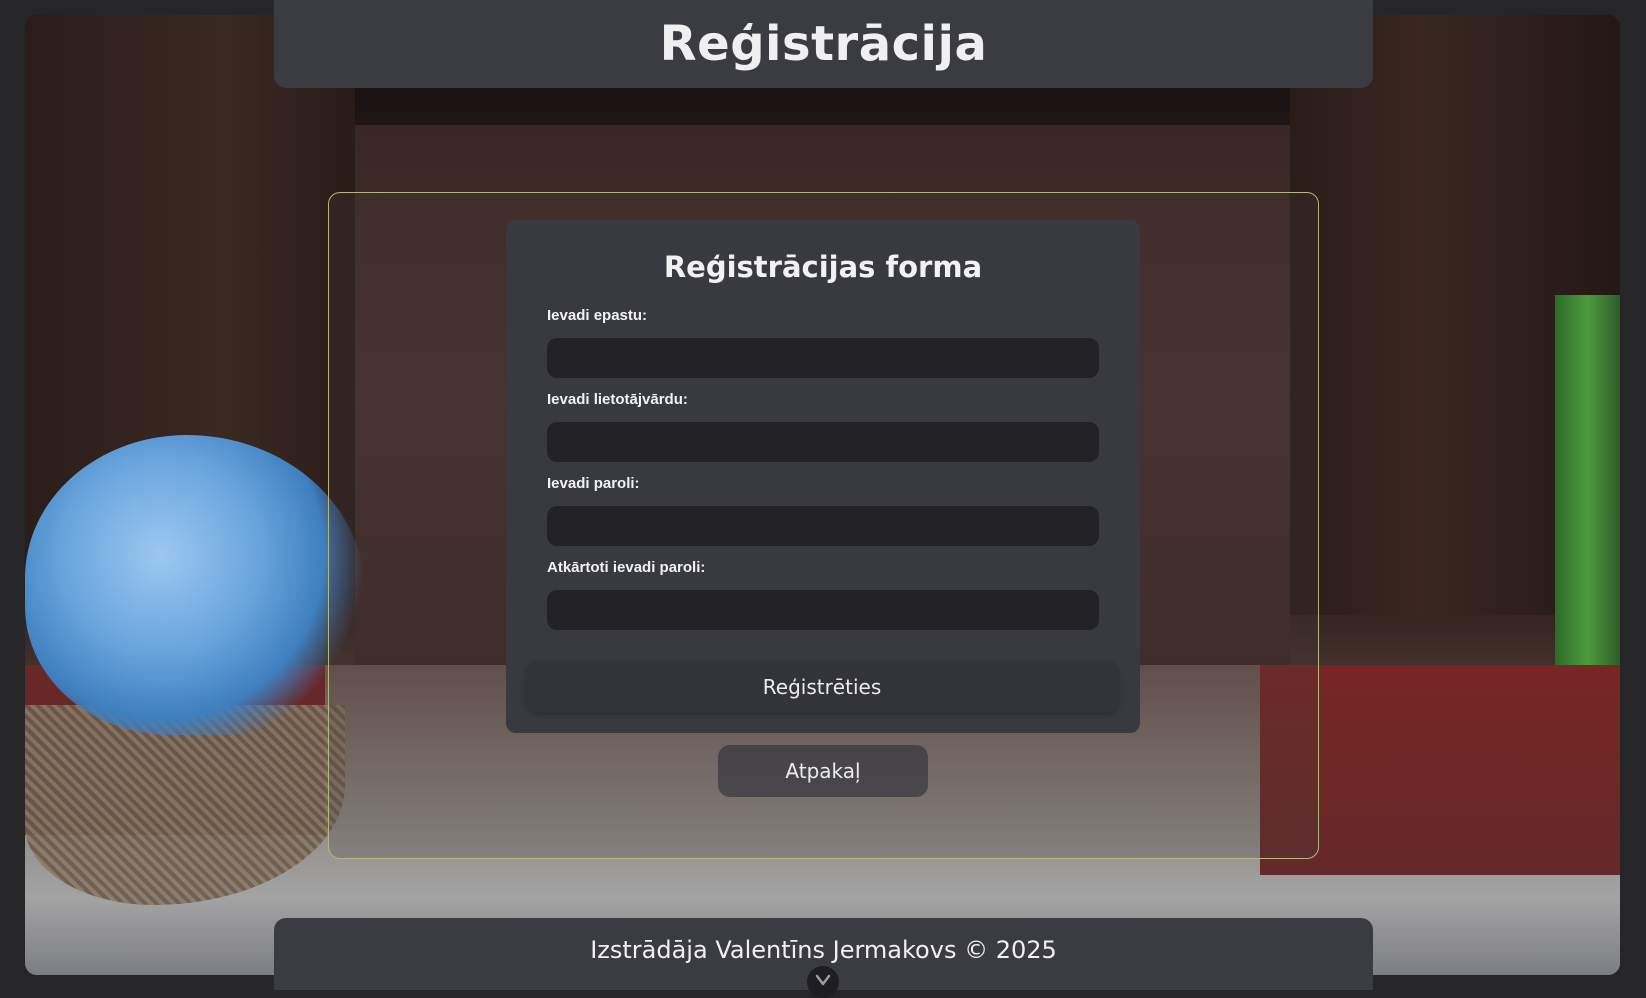  I want to click on password-label: Ievadi paroli:, so click(593, 483).